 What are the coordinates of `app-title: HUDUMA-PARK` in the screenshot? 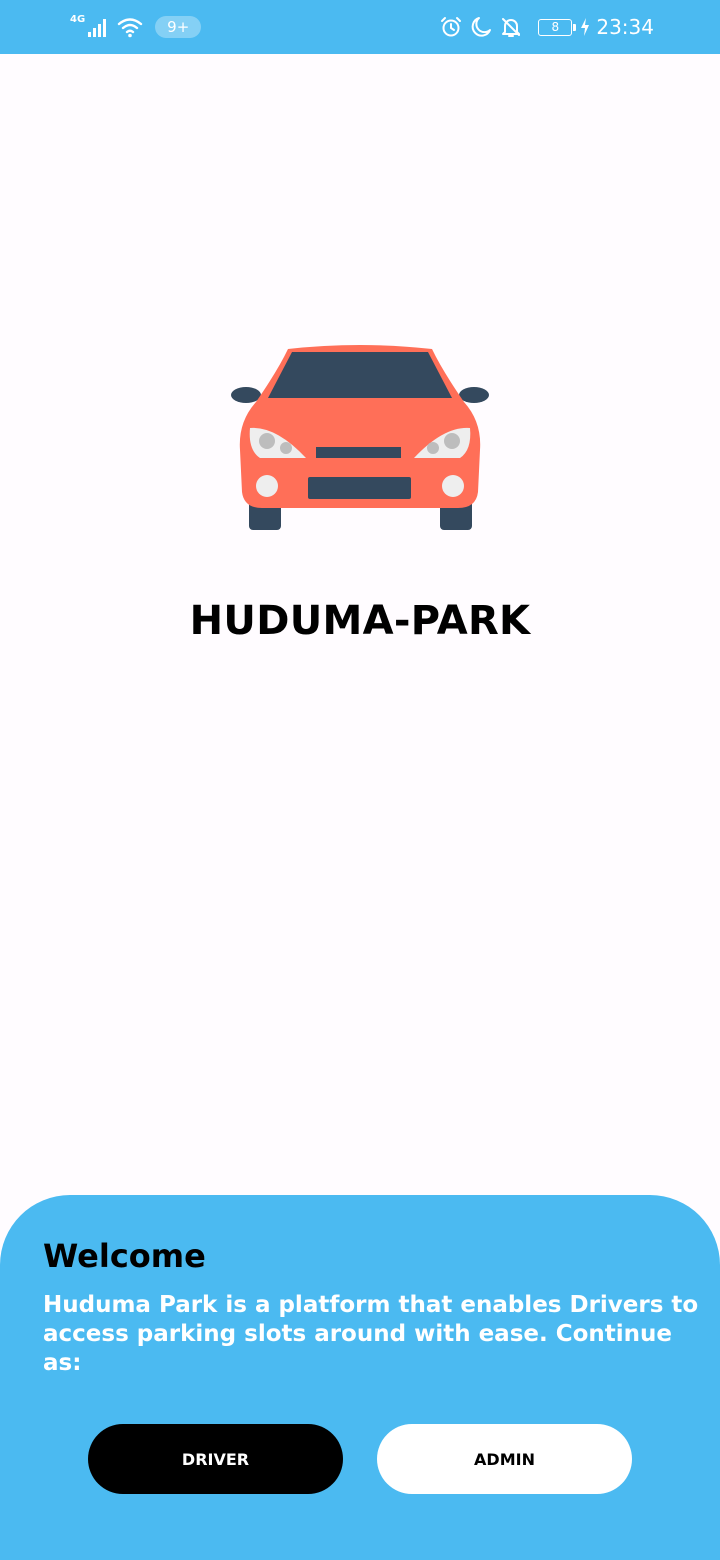 It's located at (360, 621).